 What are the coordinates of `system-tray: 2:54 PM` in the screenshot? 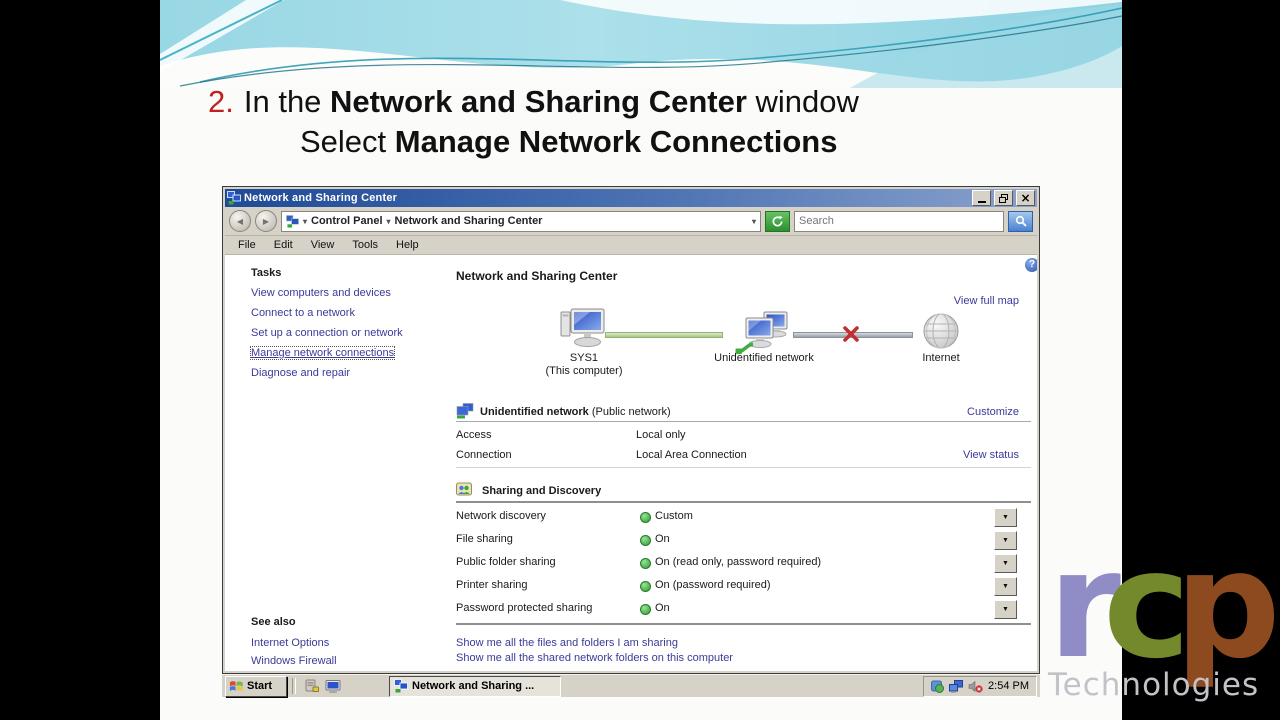 It's located at (980, 686).